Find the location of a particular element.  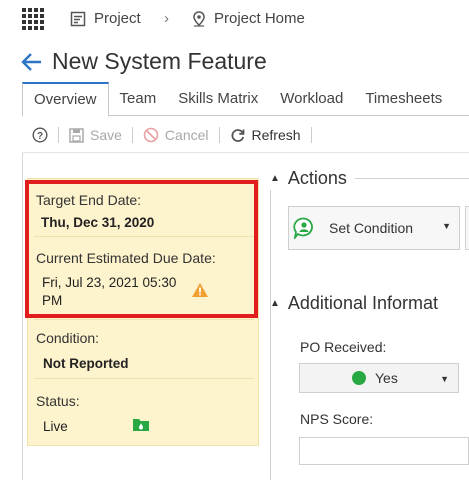

cancel-icon is located at coordinates (151, 135).